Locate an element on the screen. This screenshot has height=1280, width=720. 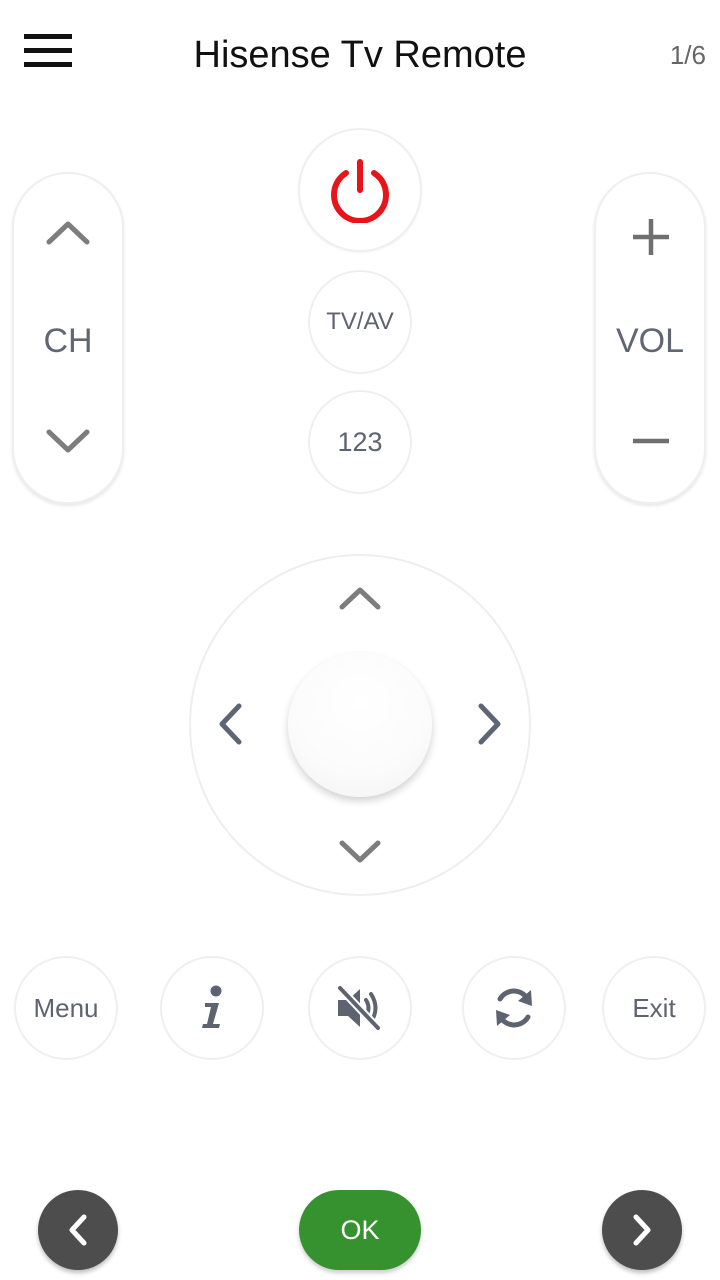
channel-up-button is located at coordinates (68, 232).